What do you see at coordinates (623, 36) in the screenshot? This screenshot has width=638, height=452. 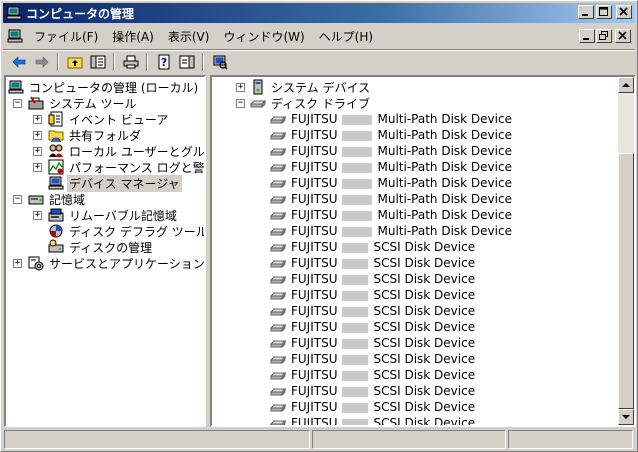 I see `mdi-close-button` at bounding box center [623, 36].